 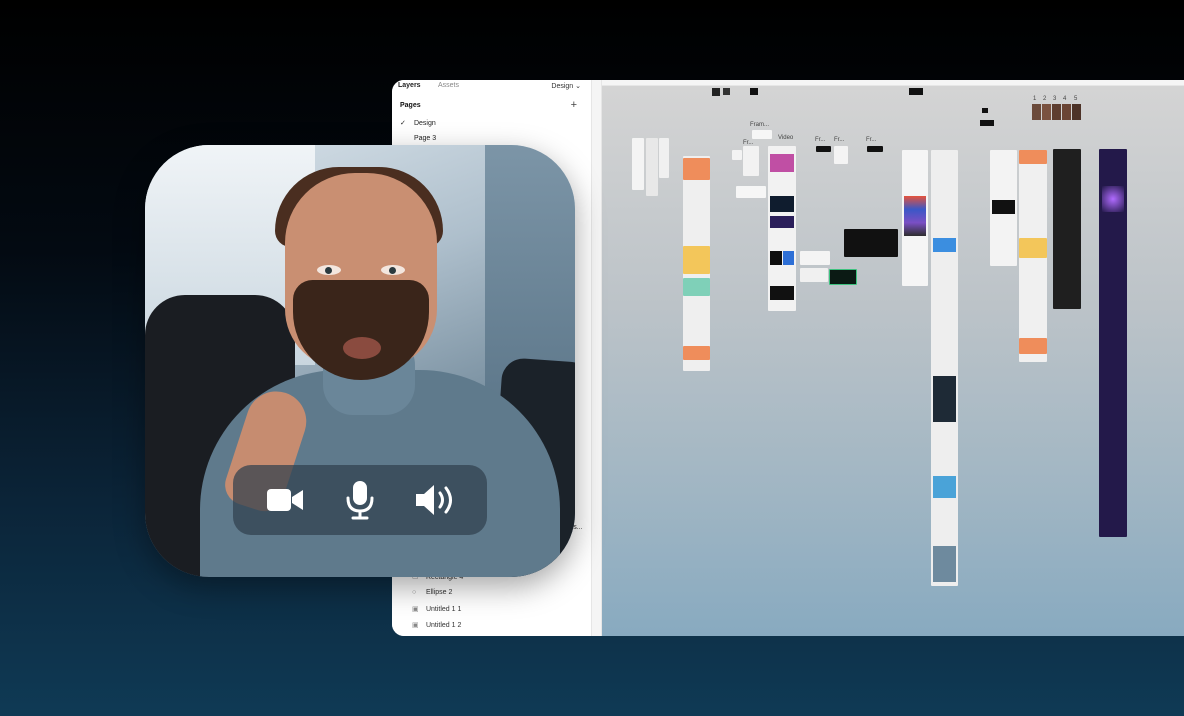 I want to click on pages-title: Pages, so click(x=410, y=105).